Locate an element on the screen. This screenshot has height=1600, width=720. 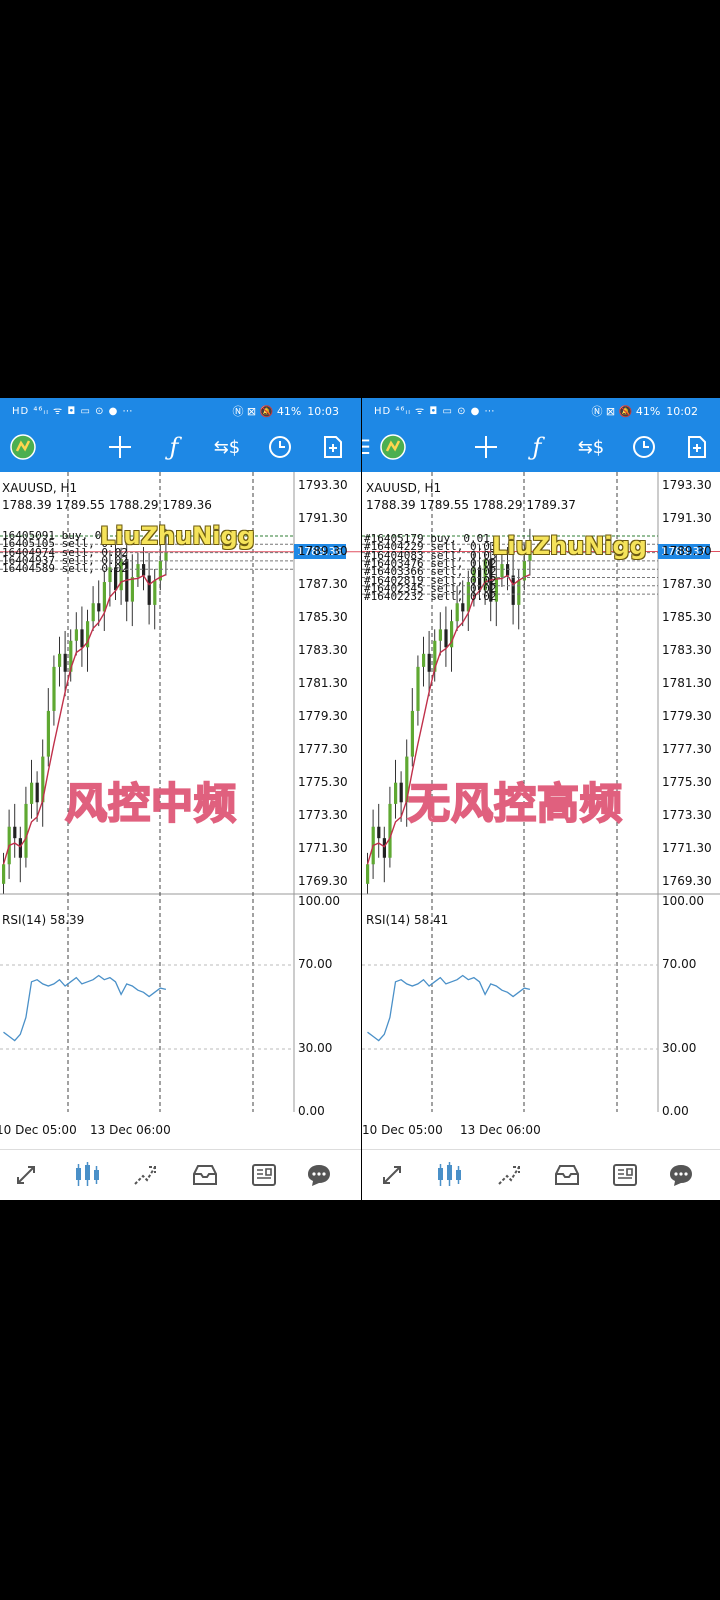
price-tick-label: 1779.30 is located at coordinates (323, 716).